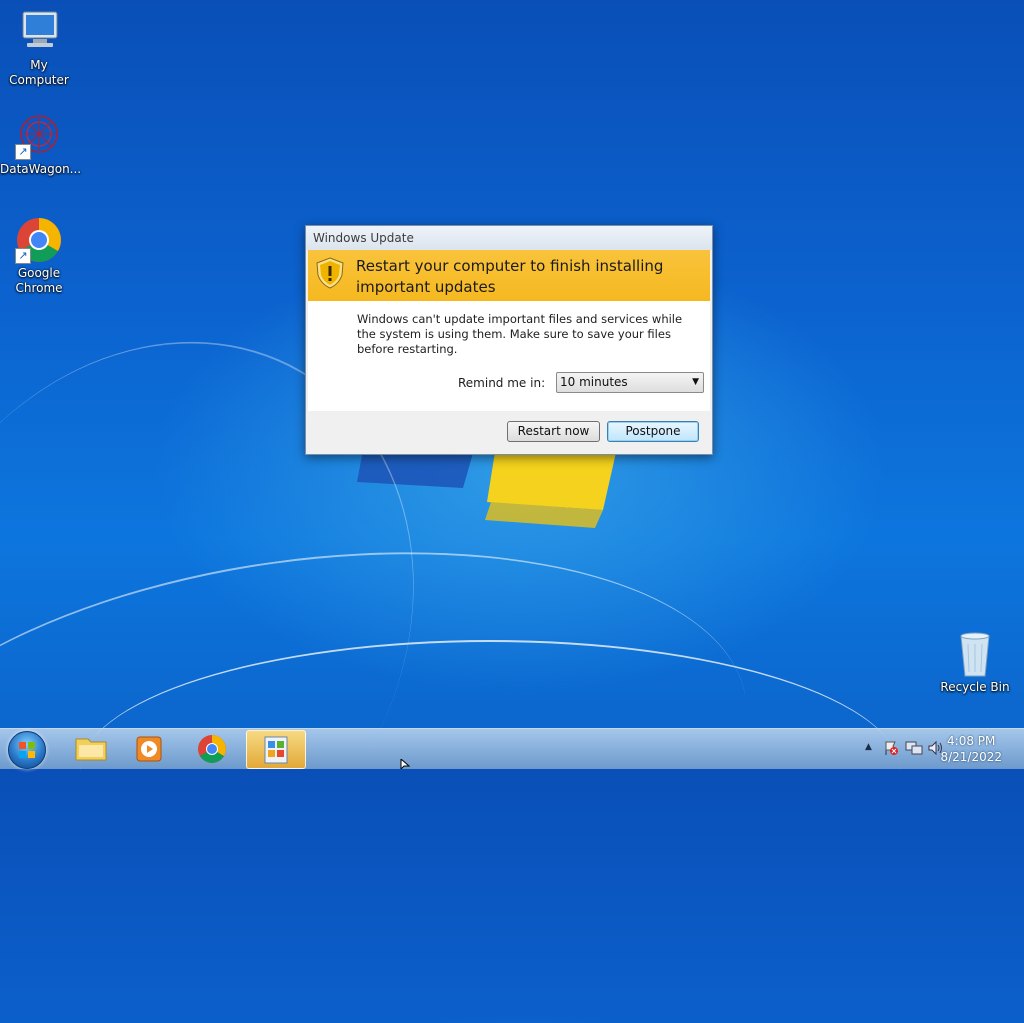 This screenshot has width=1024, height=1023. I want to click on chrome-icon, so click(212, 749).